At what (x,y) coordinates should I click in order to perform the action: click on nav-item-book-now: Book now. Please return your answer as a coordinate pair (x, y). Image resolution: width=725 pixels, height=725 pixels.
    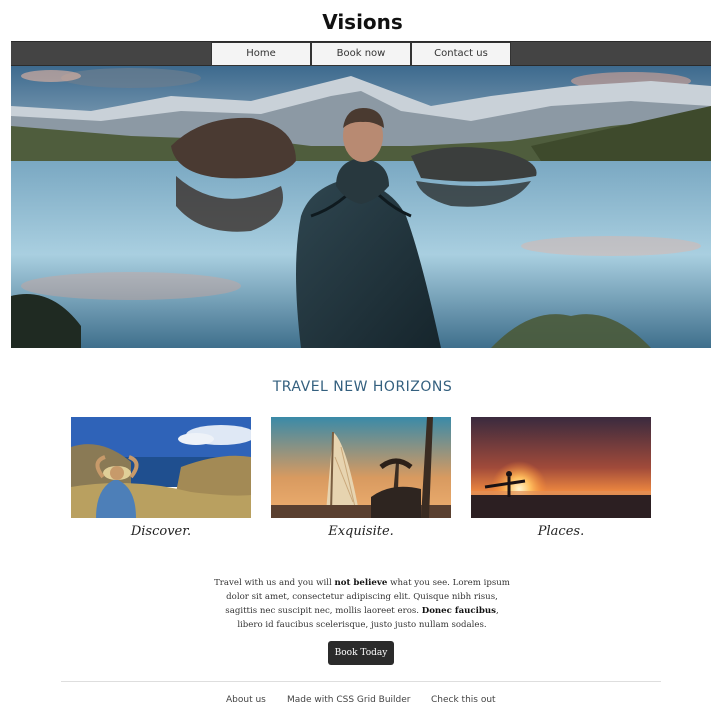
    Looking at the image, I should click on (361, 54).